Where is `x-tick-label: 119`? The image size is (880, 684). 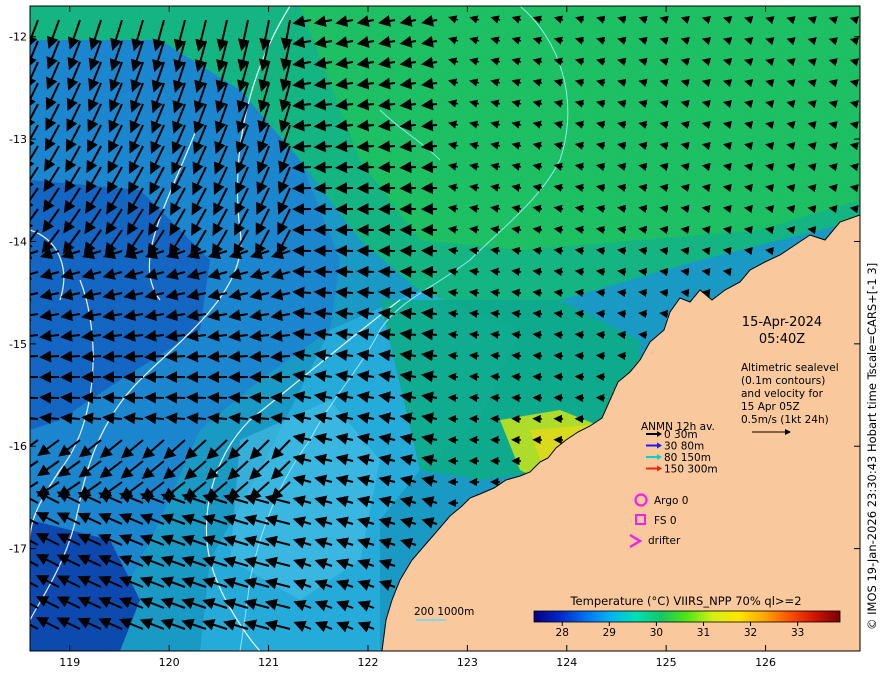 x-tick-label: 119 is located at coordinates (69, 662).